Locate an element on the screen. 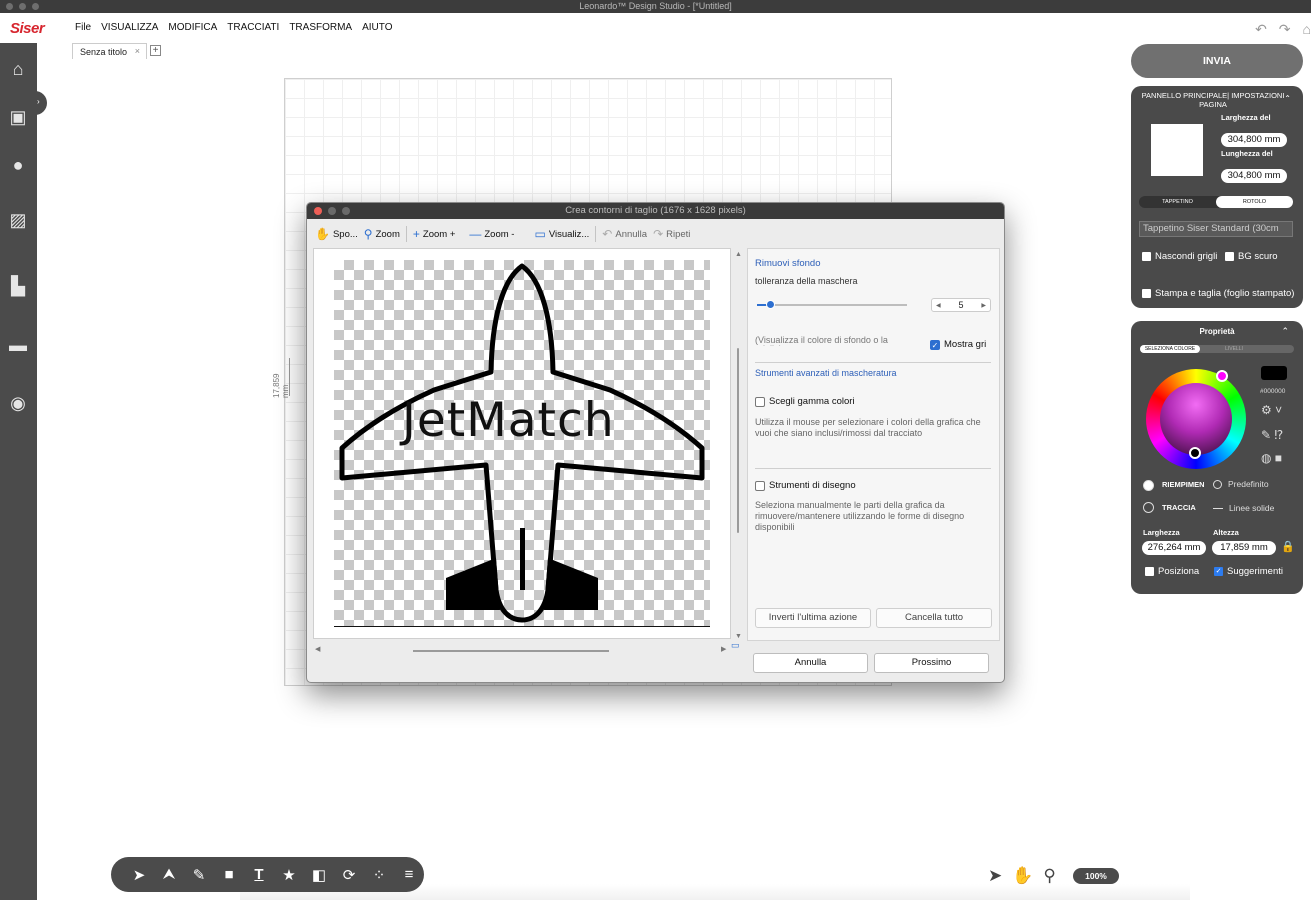  tab-select-color: SELEZIONA COLORE is located at coordinates (1170, 349).